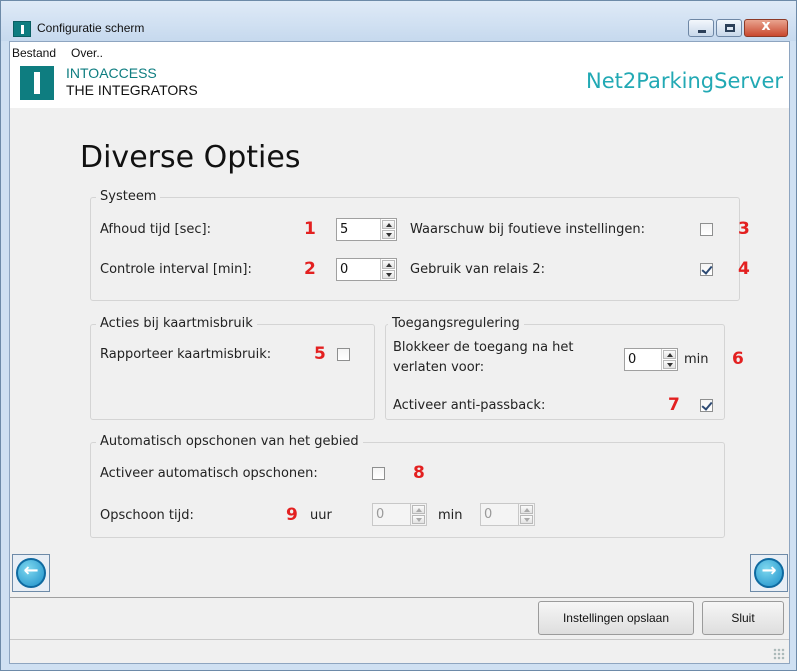 This screenshot has height=671, width=797. I want to click on opschonen-activeer-checkbox, so click(378, 473).